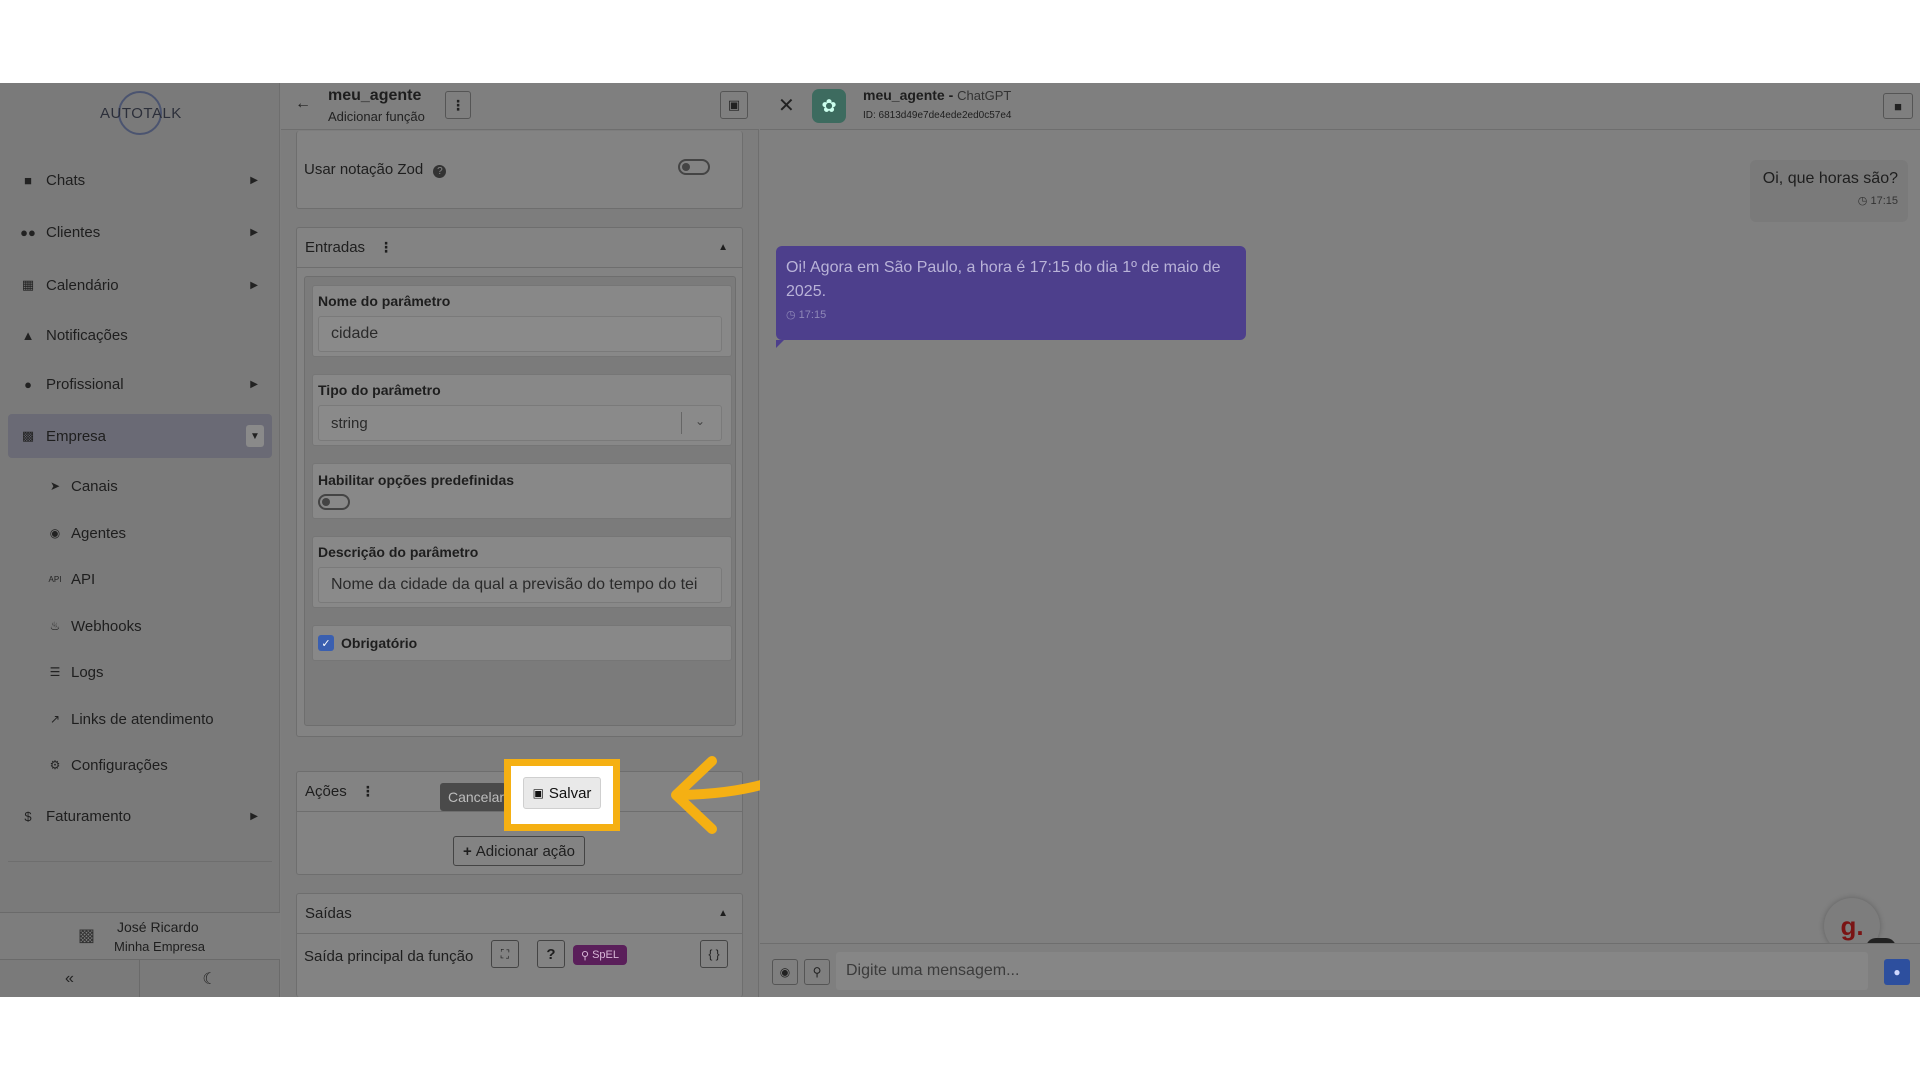 The image size is (1920, 1080). What do you see at coordinates (140, 936) in the screenshot?
I see `user-profile: ▩ José Ricardo Minha Empresa` at bounding box center [140, 936].